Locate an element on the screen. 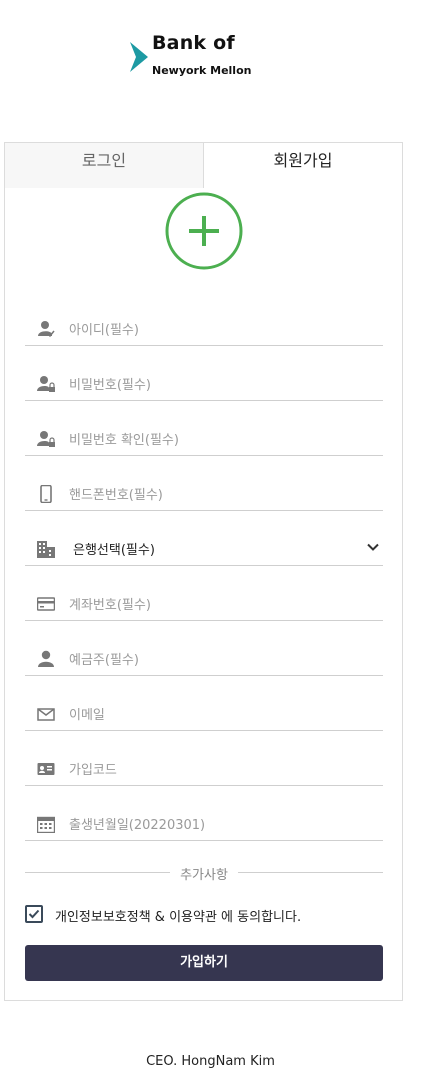  password-confirm-field: 비밀번호 확인(필수) is located at coordinates (204, 438).